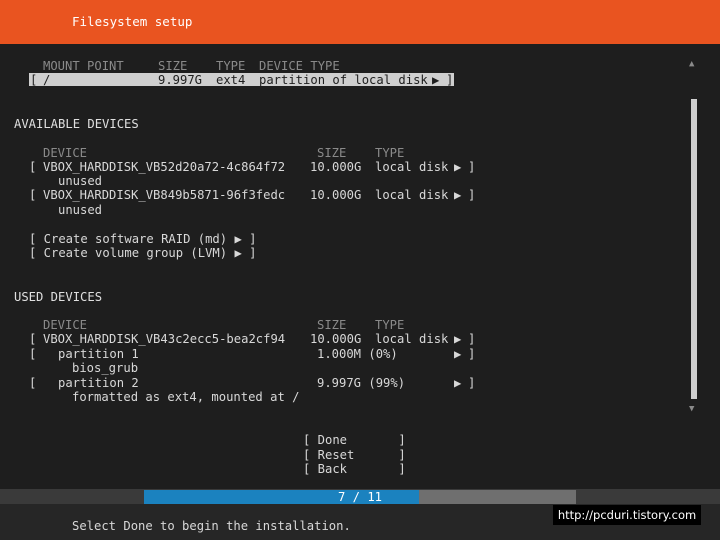 Image resolution: width=720 pixels, height=540 pixels. Describe the element at coordinates (76, 124) in the screenshot. I see `available-devices-heading: AVAILABLE DEVICES` at that location.